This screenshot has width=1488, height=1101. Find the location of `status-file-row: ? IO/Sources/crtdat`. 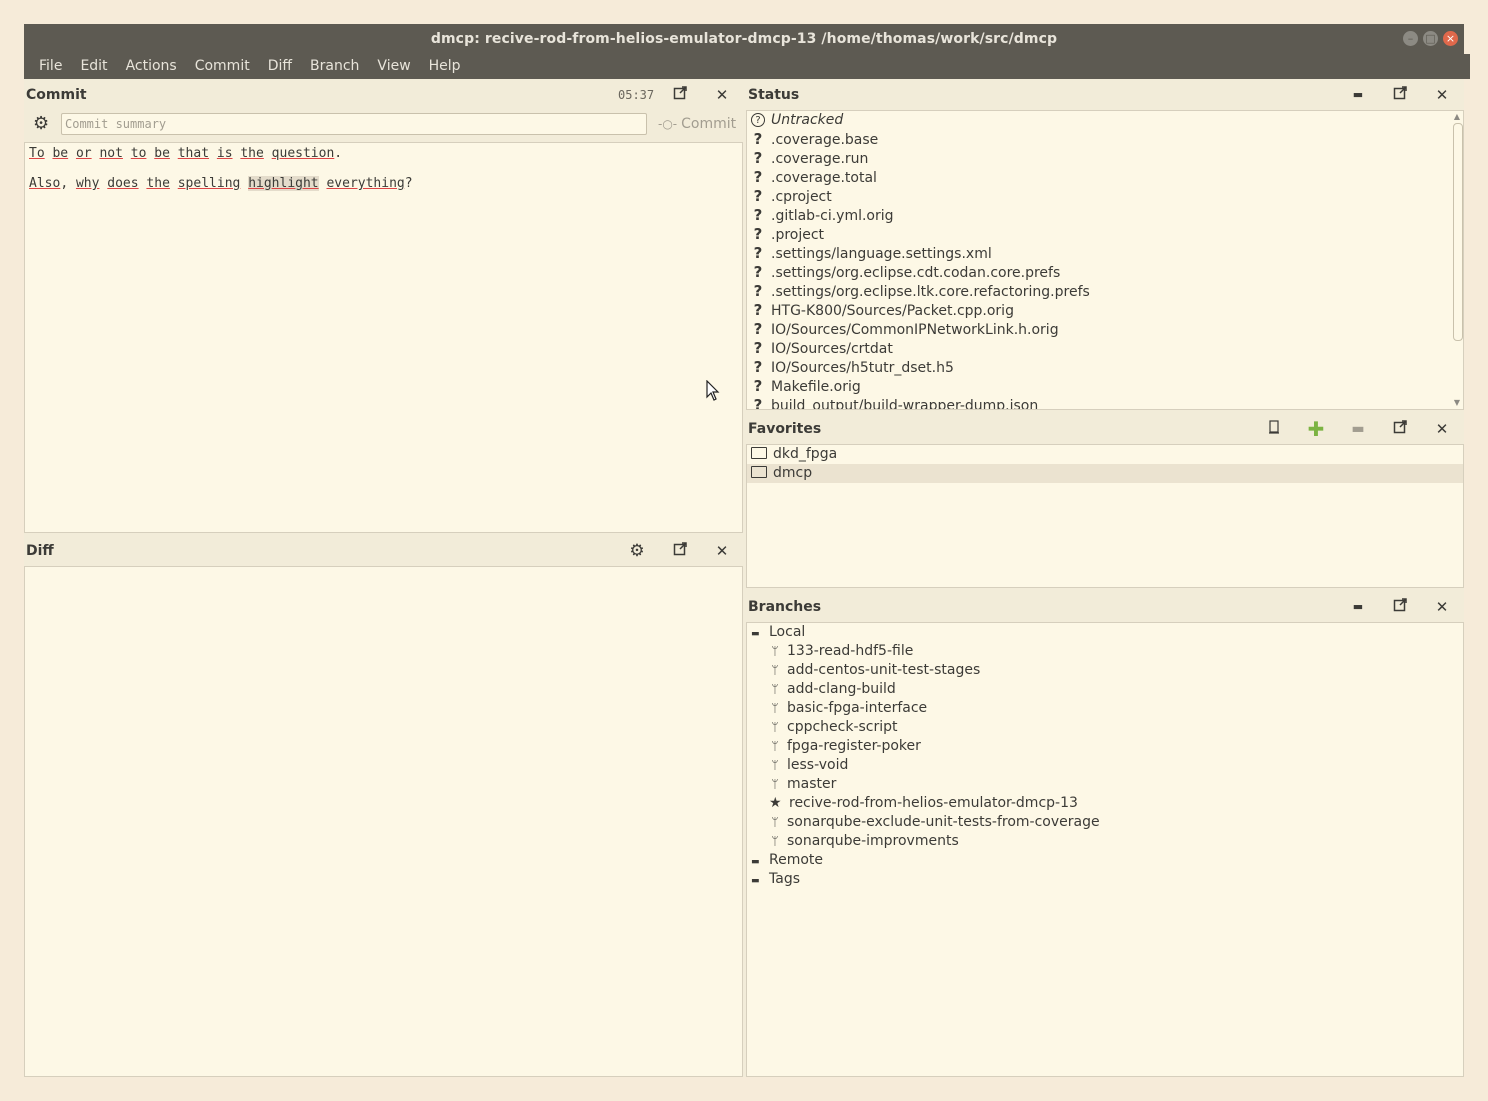

status-file-row: ? IO/Sources/crtdat is located at coordinates (822, 348).